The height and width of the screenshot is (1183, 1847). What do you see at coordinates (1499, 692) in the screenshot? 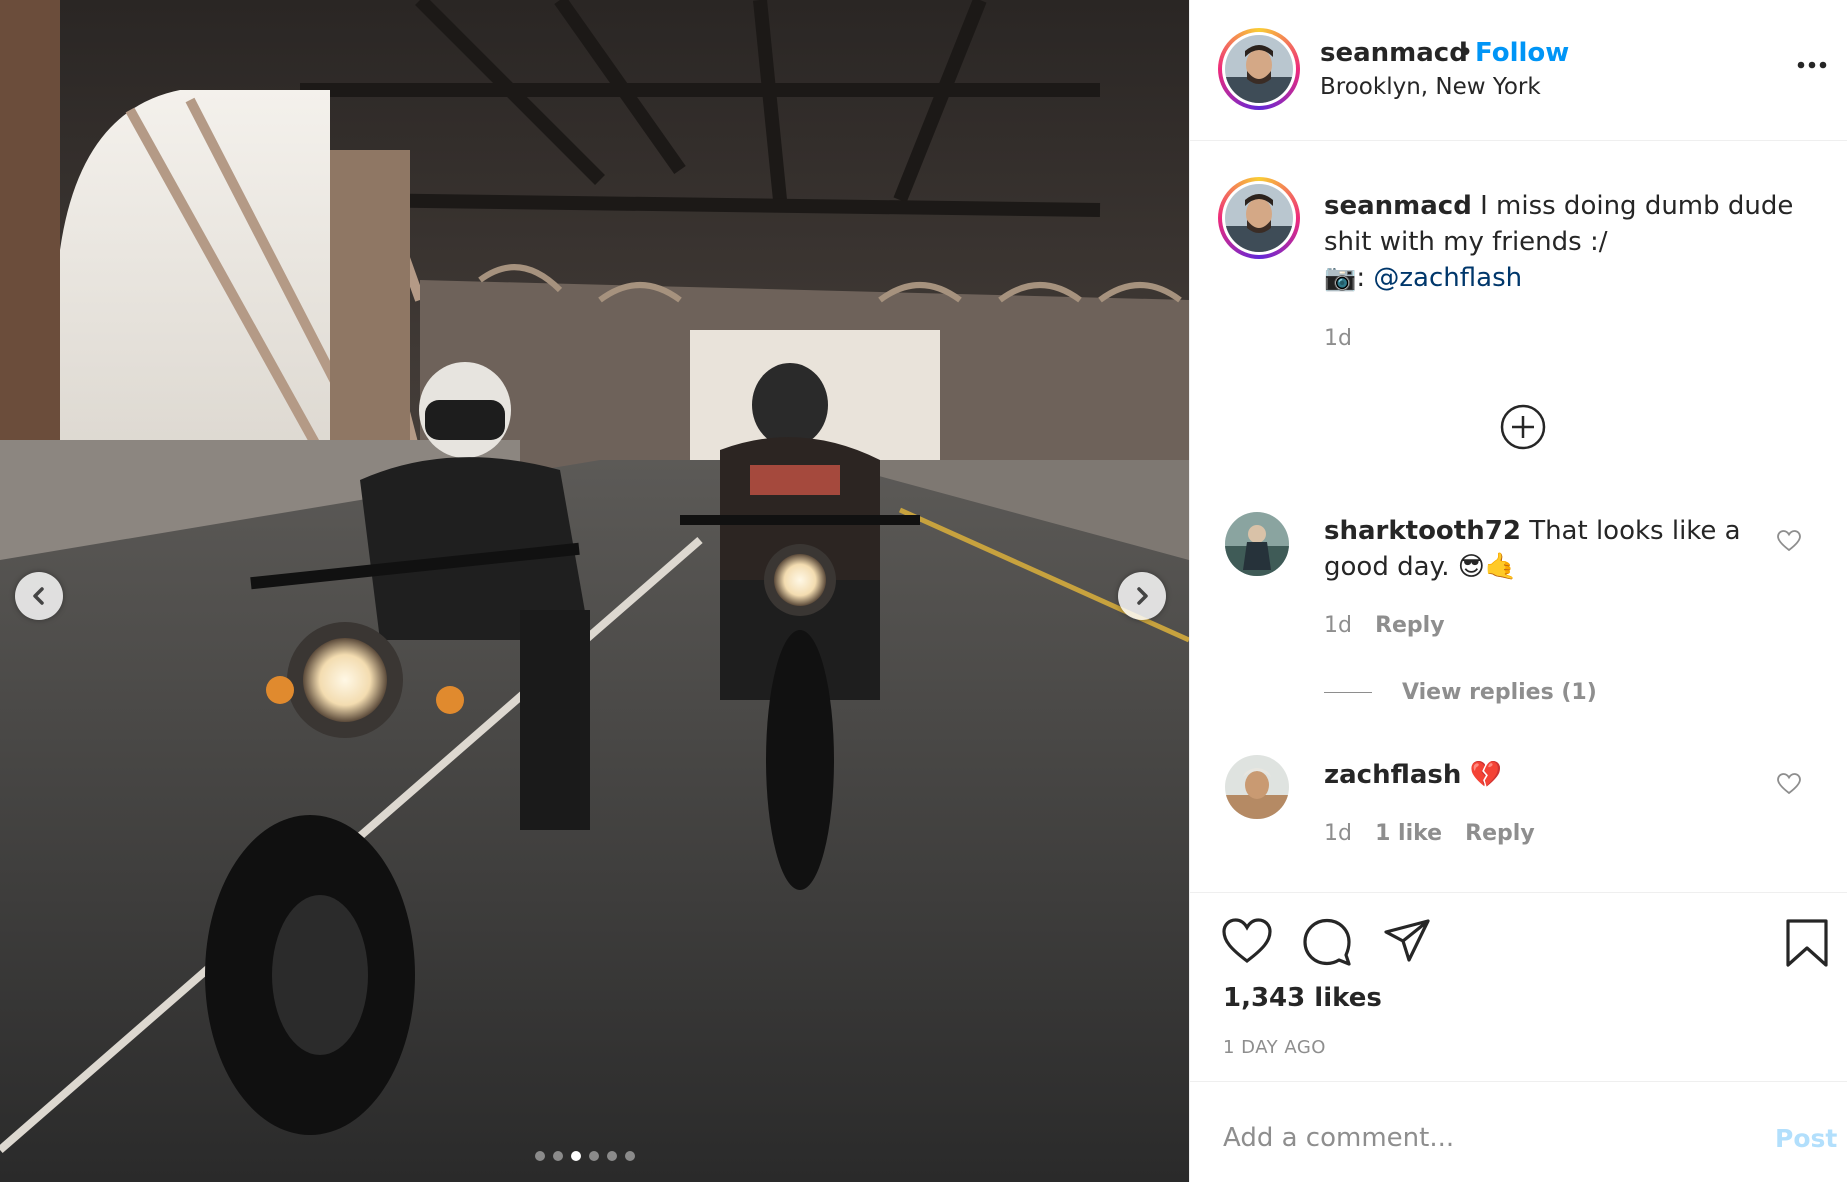
I see `view-replies-label: View replies (1)` at bounding box center [1499, 692].